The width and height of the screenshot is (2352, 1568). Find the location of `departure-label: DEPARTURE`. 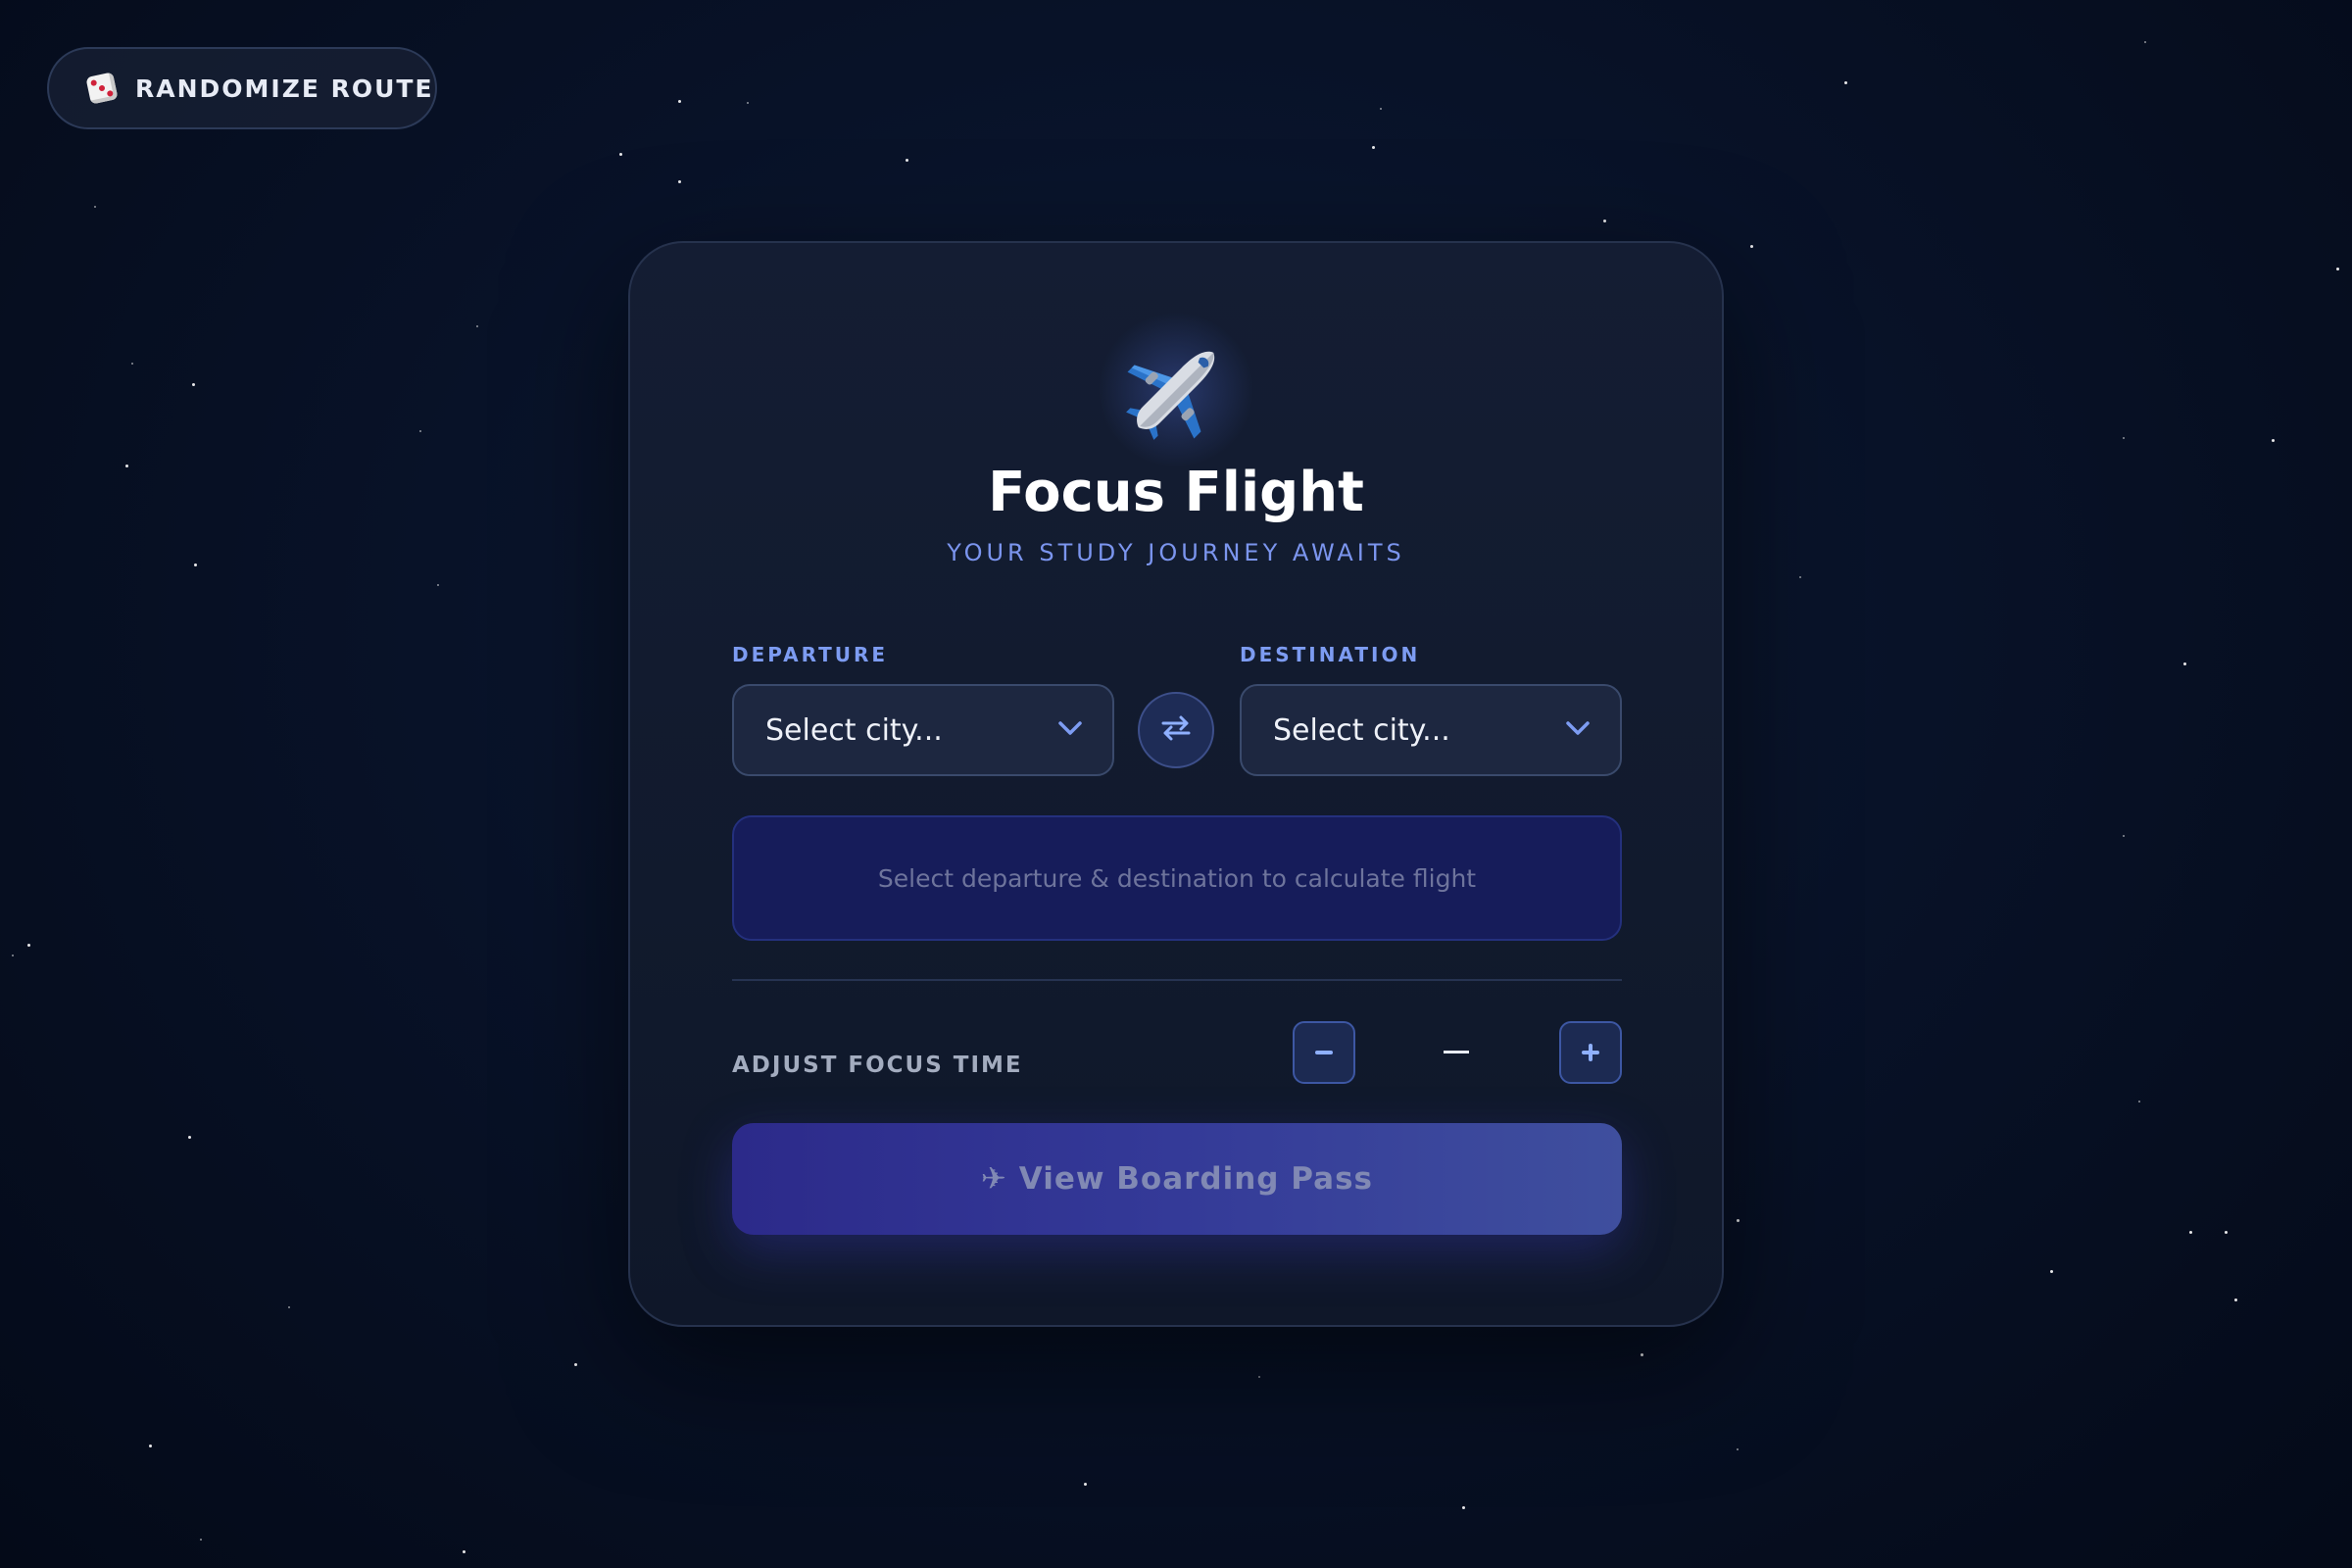

departure-label: DEPARTURE is located at coordinates (810, 654).